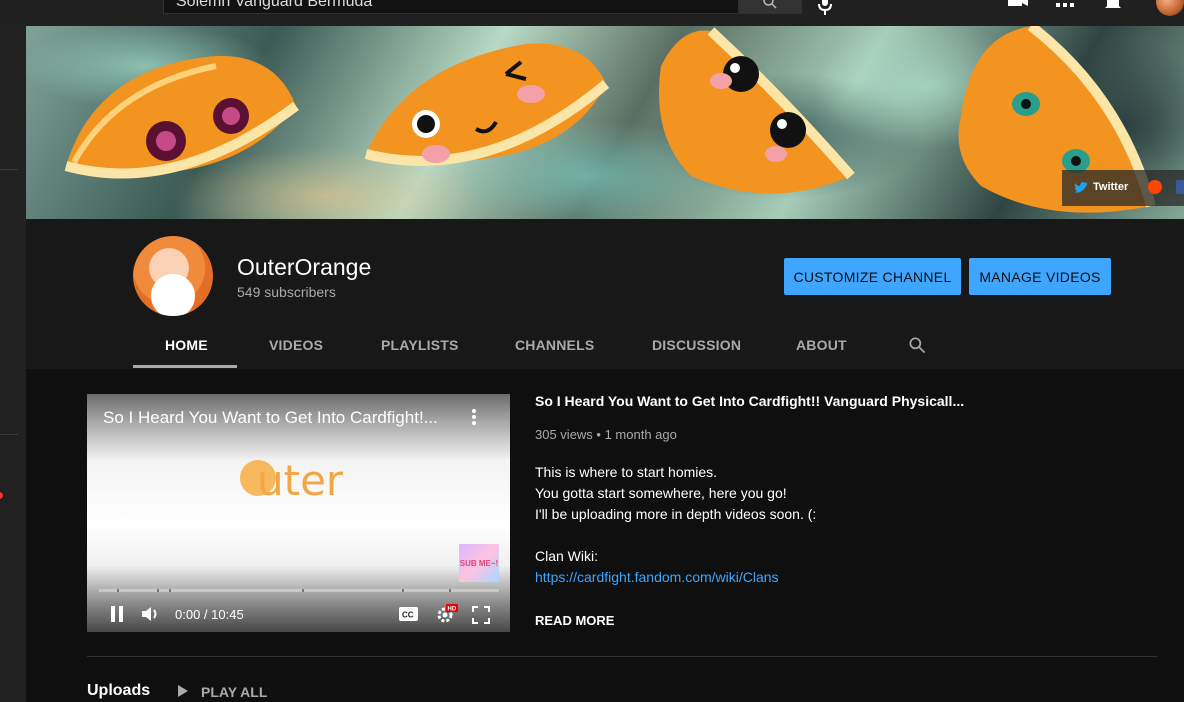 The height and width of the screenshot is (702, 1184). Describe the element at coordinates (696, 345) in the screenshot. I see `tab-discussion: DISCUSSION` at that location.